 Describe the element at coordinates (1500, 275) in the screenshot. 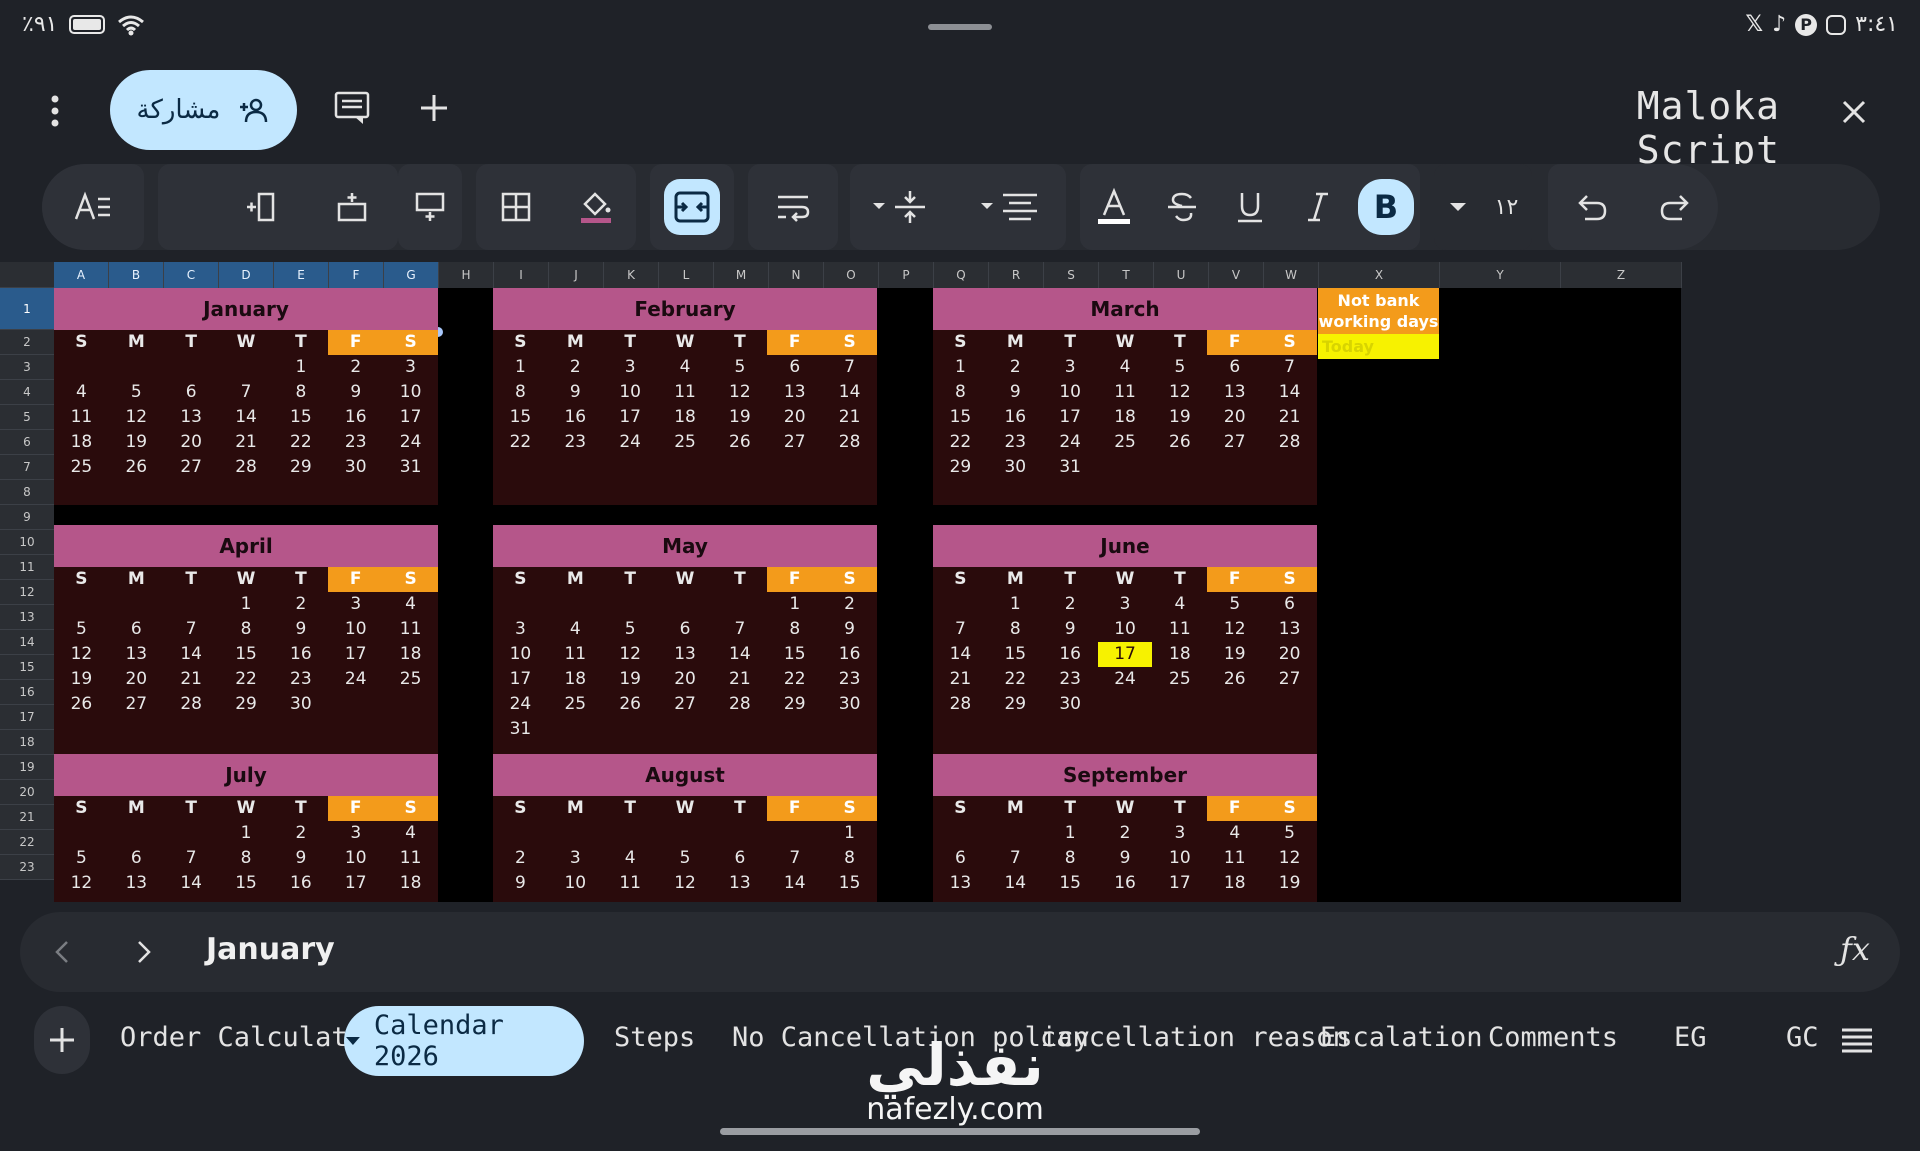

I see `column-header-y: Y` at that location.